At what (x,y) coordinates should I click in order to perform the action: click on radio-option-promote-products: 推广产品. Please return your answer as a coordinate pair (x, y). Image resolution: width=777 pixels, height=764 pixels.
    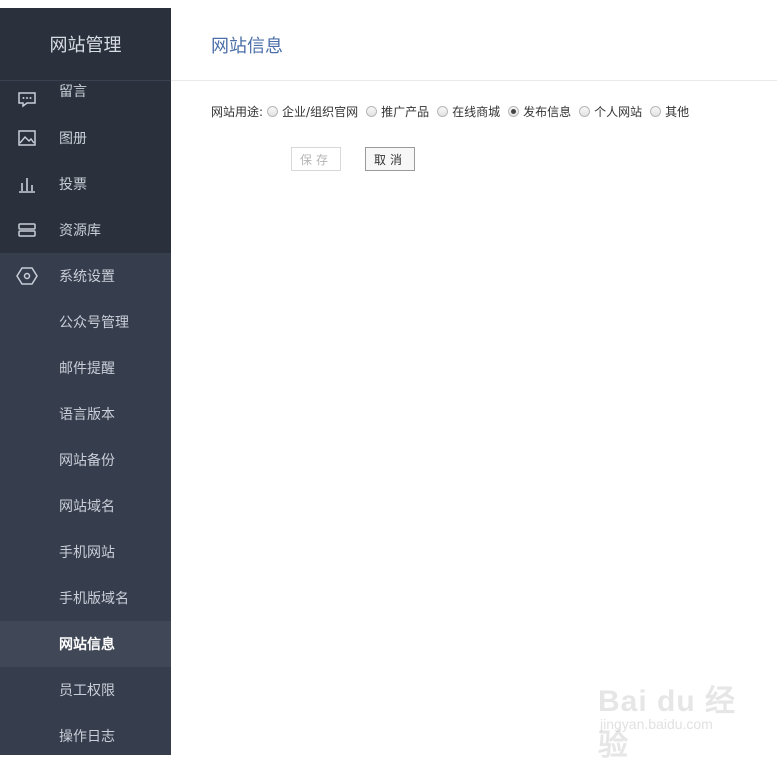
    Looking at the image, I should click on (397, 111).